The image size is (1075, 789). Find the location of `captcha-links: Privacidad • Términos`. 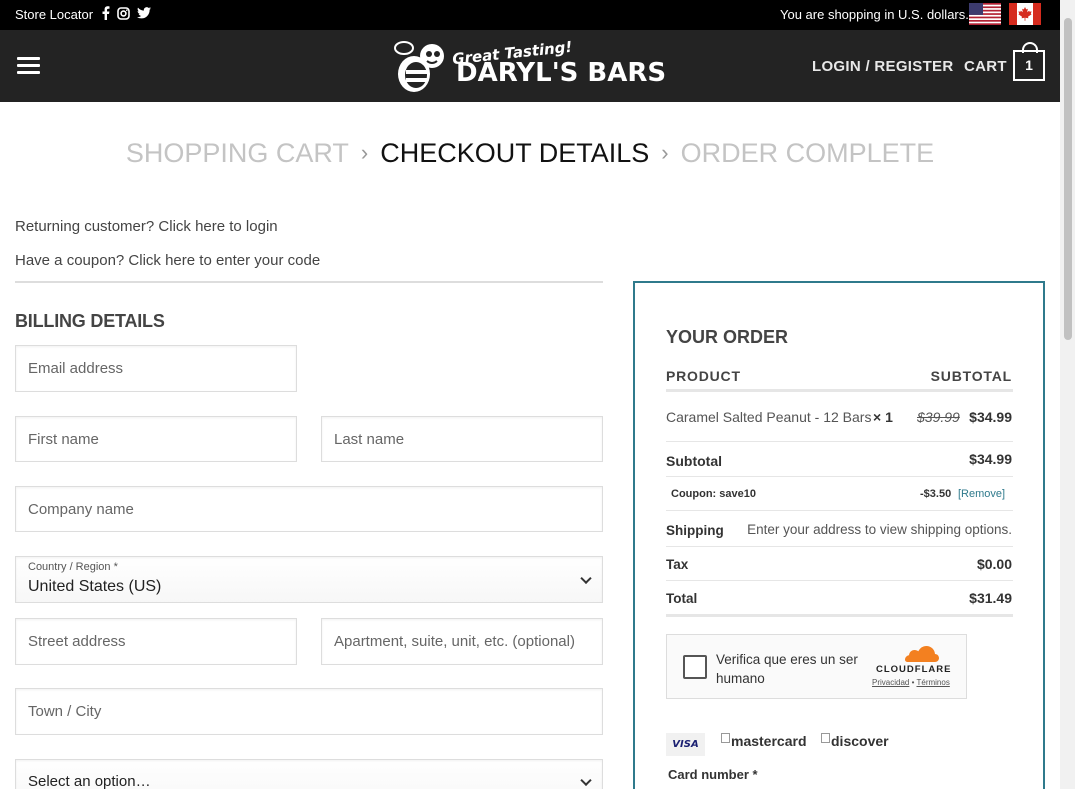

captcha-links: Privacidad • Términos is located at coordinates (911, 682).